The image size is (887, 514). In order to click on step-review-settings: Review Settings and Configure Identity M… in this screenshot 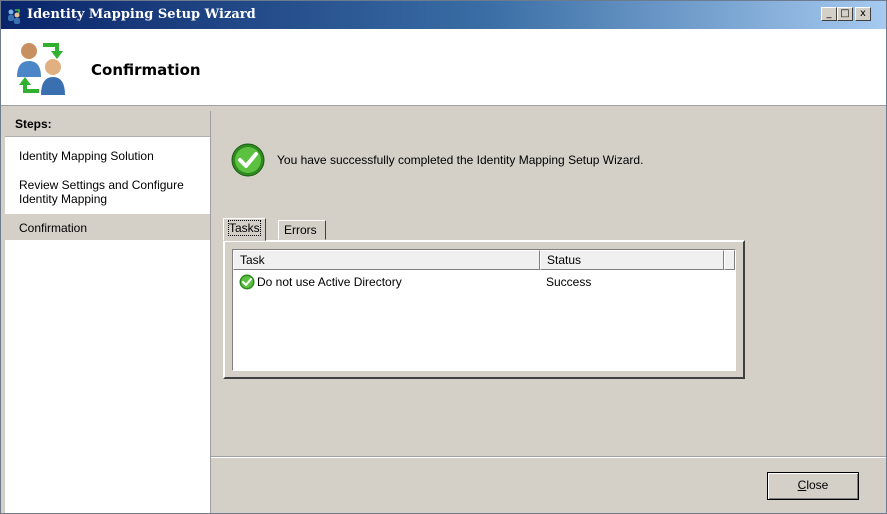, I will do `click(112, 192)`.